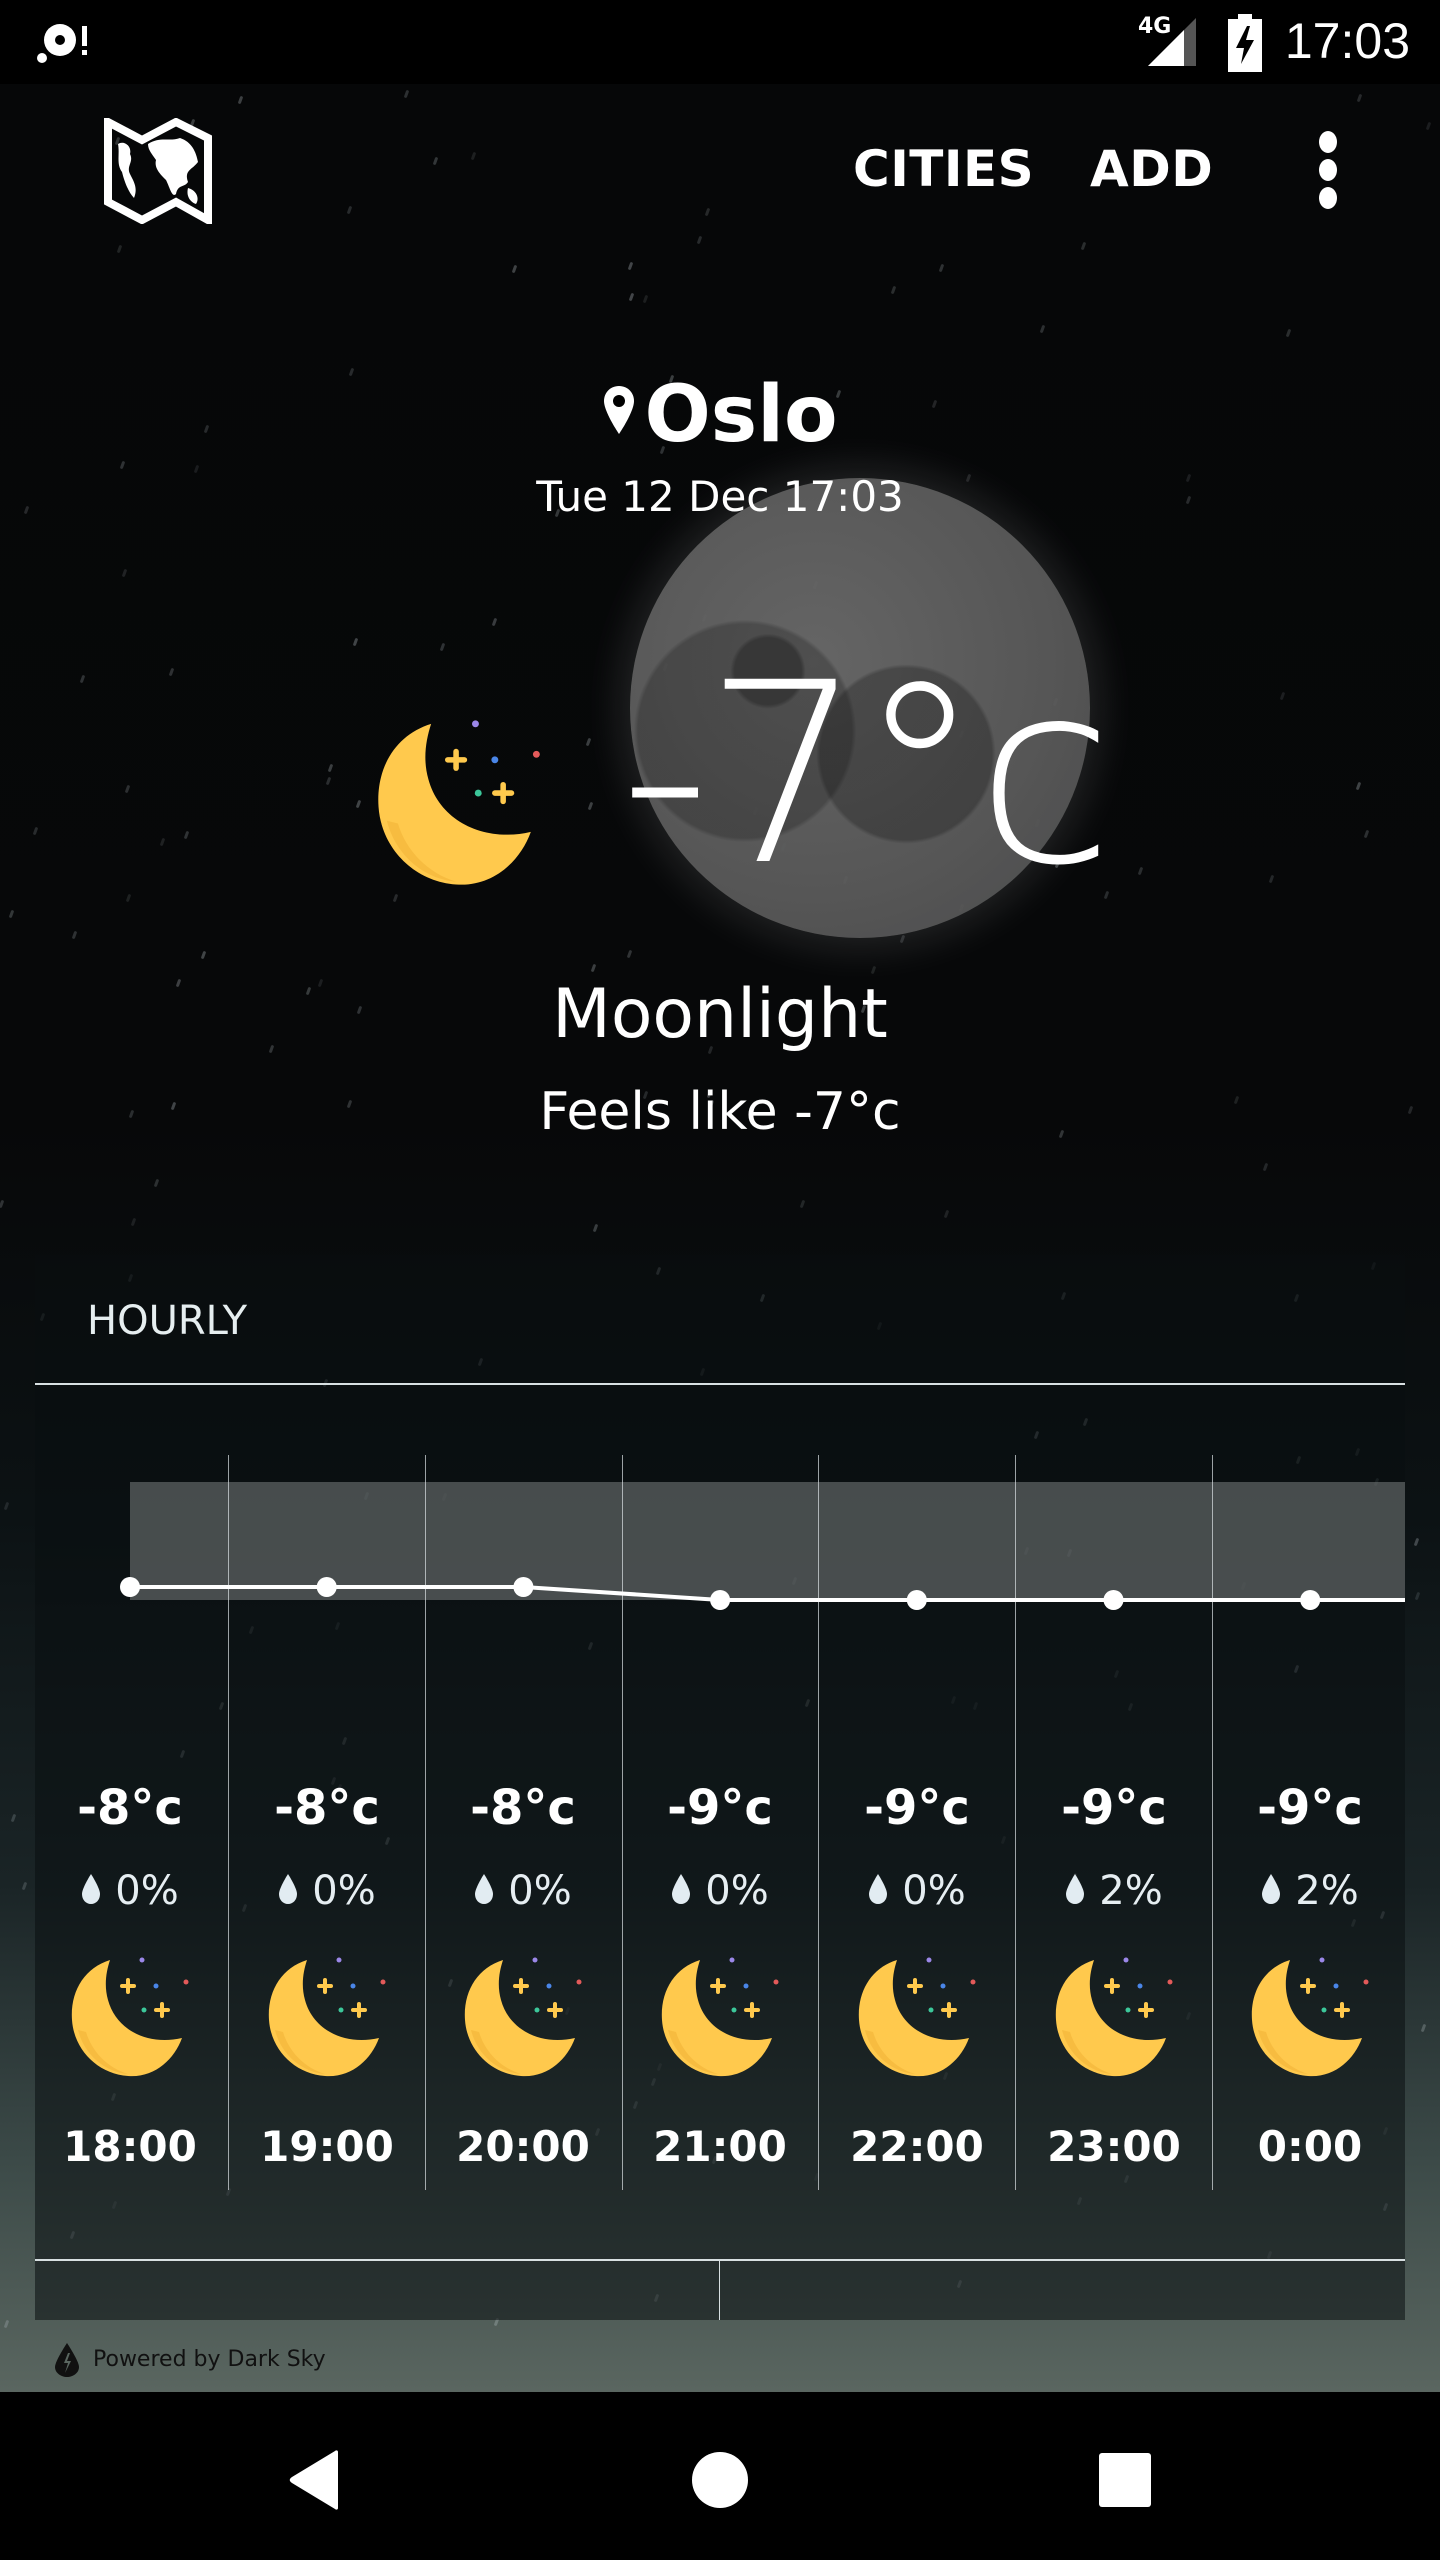  What do you see at coordinates (523, 2146) in the screenshot?
I see `hourly-time: 20:00` at bounding box center [523, 2146].